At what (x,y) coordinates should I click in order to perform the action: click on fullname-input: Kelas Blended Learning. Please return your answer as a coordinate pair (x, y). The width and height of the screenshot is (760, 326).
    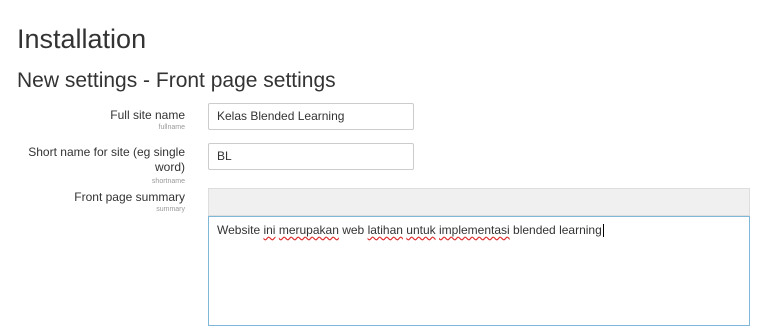
    Looking at the image, I should click on (311, 116).